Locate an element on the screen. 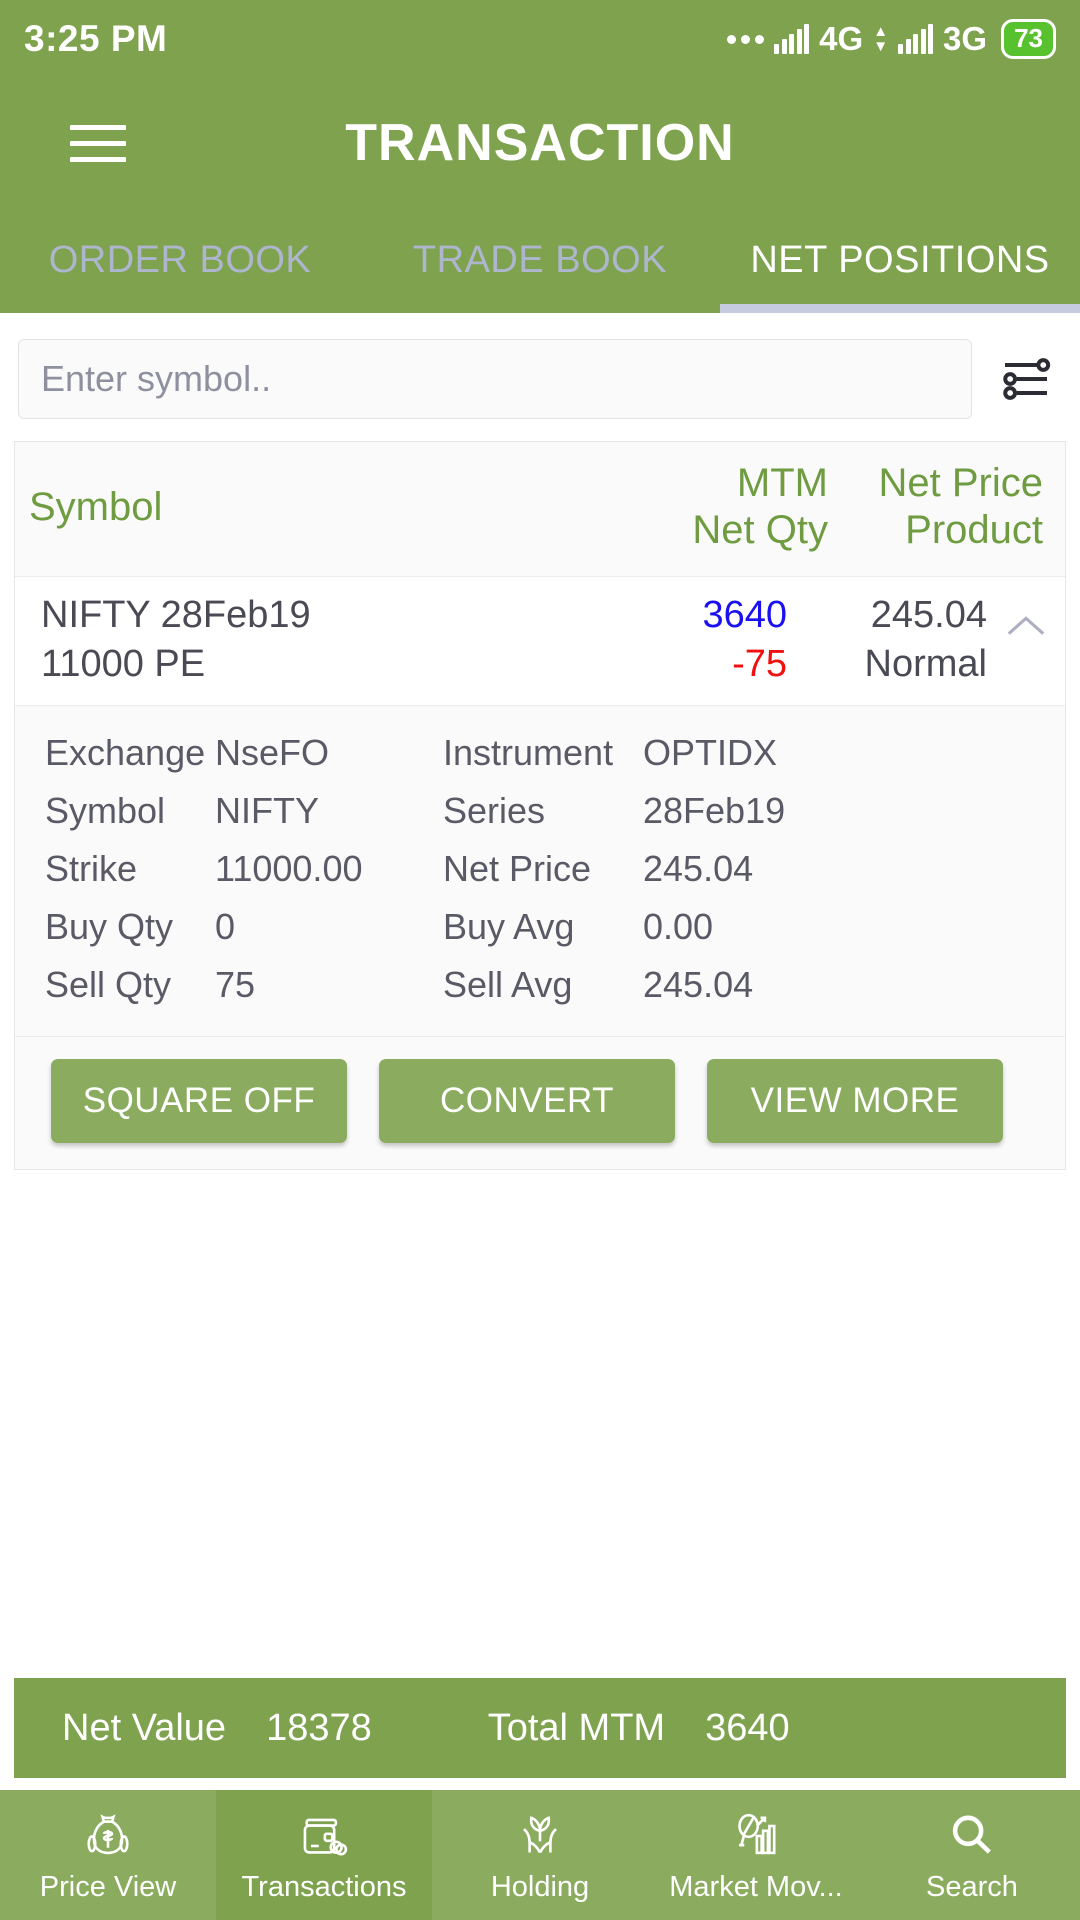 This screenshot has width=1080, height=1920. detail-value-symbol: NIFTY is located at coordinates (267, 810).